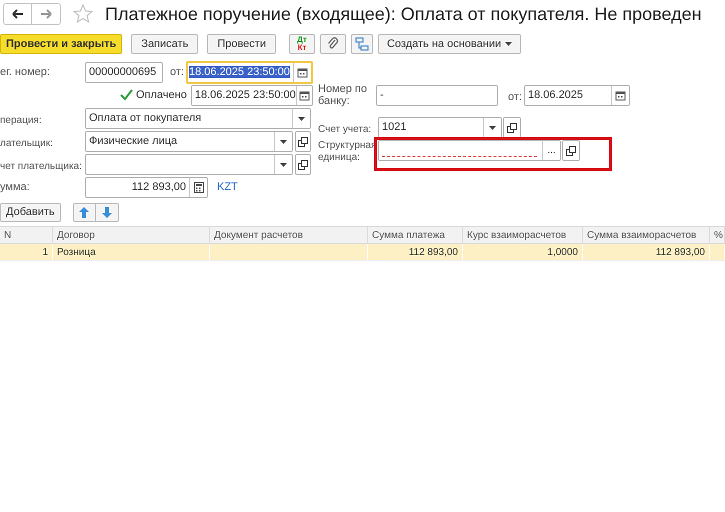 Image resolution: width=725 pixels, height=512 pixels. Describe the element at coordinates (415, 235) in the screenshot. I see `column-header: Сумма платежа` at that location.